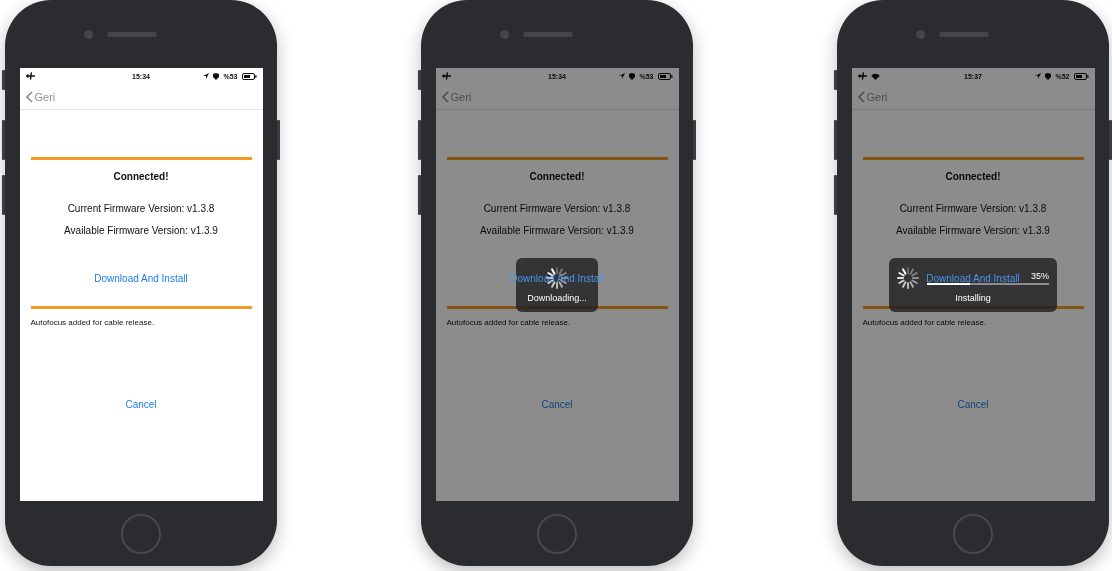 The width and height of the screenshot is (1112, 571). Describe the element at coordinates (1040, 276) in the screenshot. I see `percent-label: 35%` at that location.